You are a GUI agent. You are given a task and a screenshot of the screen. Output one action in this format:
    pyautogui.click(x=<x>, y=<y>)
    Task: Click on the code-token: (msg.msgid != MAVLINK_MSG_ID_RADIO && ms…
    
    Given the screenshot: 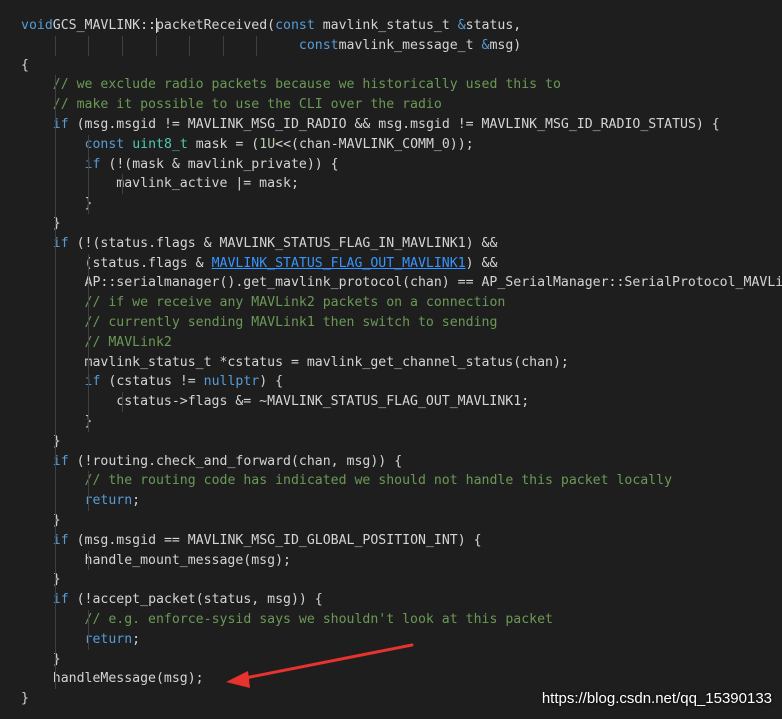 What is the action you would take?
    pyautogui.click(x=398, y=124)
    